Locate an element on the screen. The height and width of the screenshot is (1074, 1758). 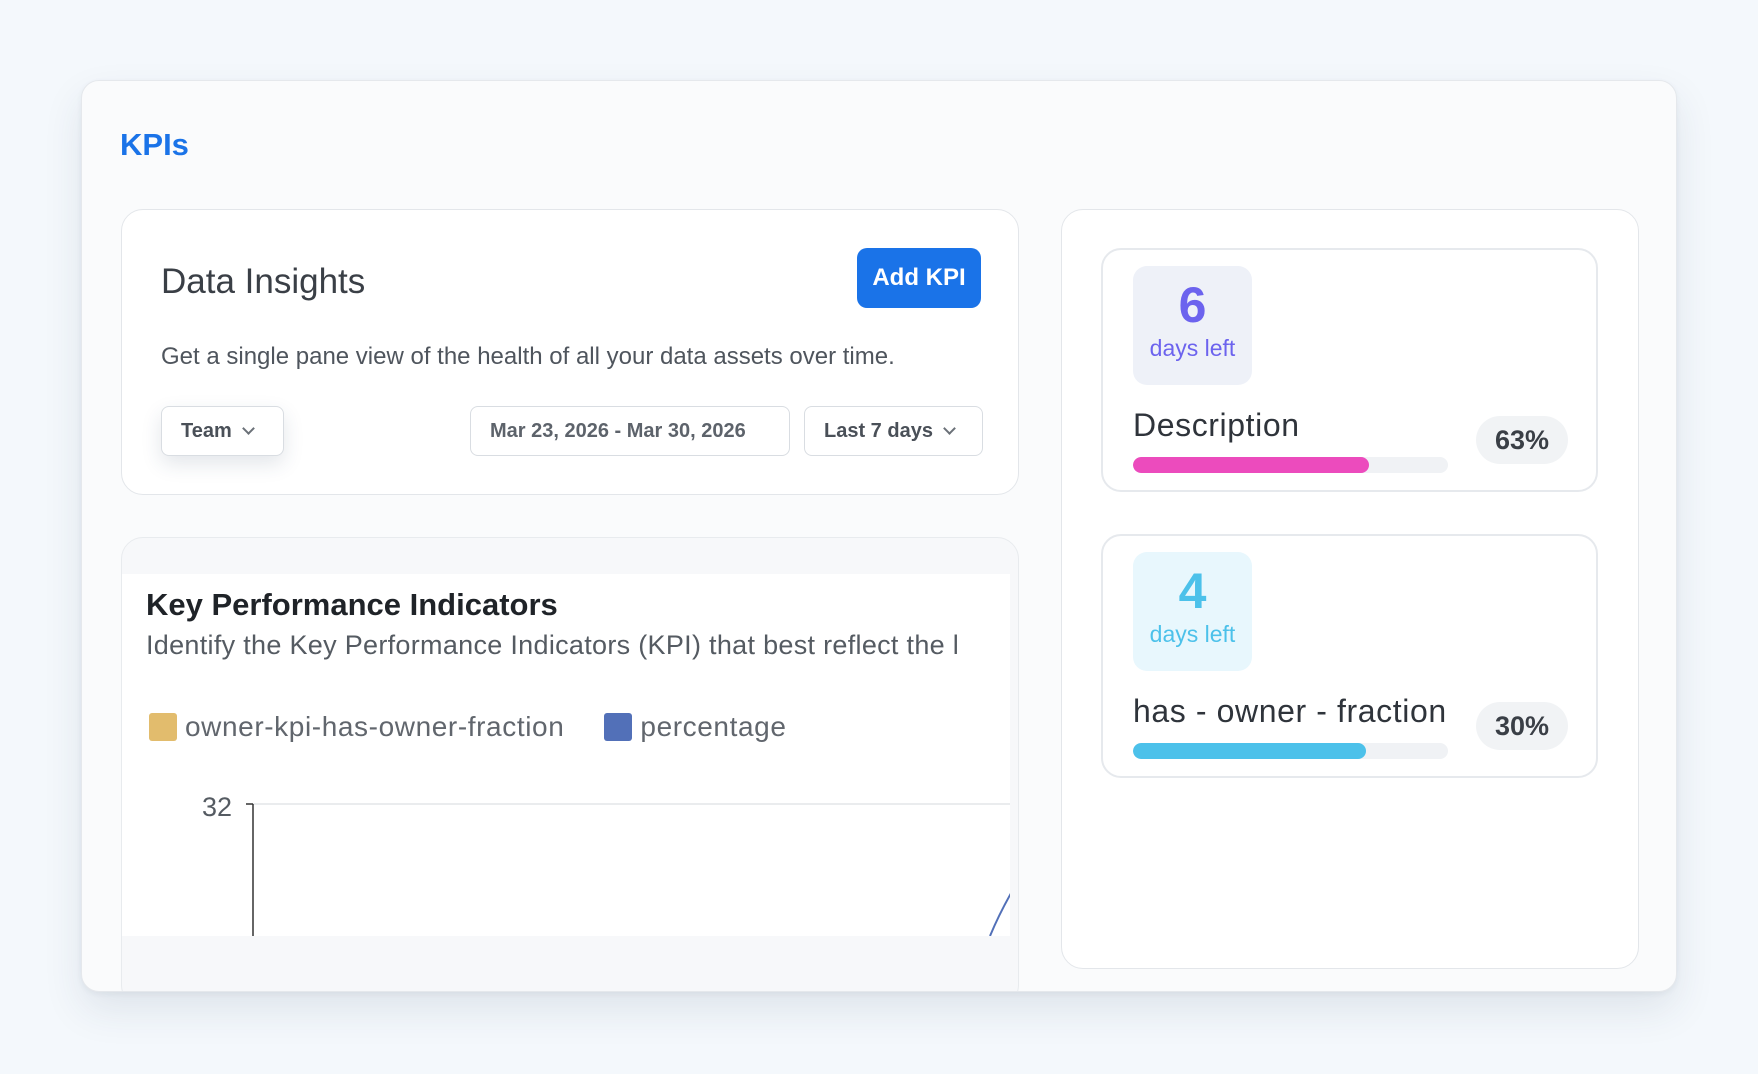
add-kpi-button: Add KPI is located at coordinates (919, 278).